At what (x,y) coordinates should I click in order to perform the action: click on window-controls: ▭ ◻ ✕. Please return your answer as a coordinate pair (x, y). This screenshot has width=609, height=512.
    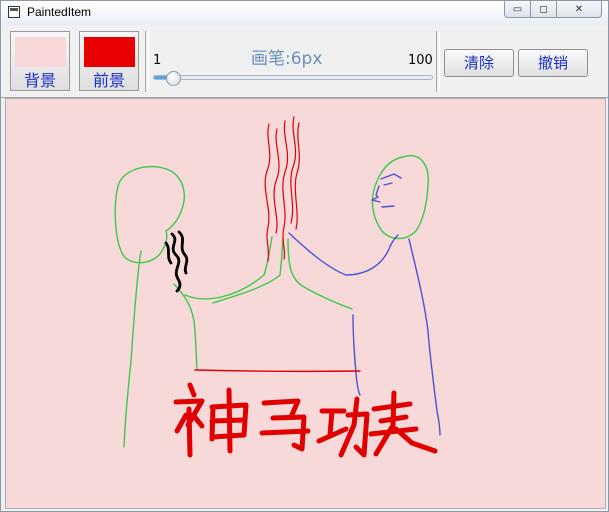
    Looking at the image, I should click on (553, 10).